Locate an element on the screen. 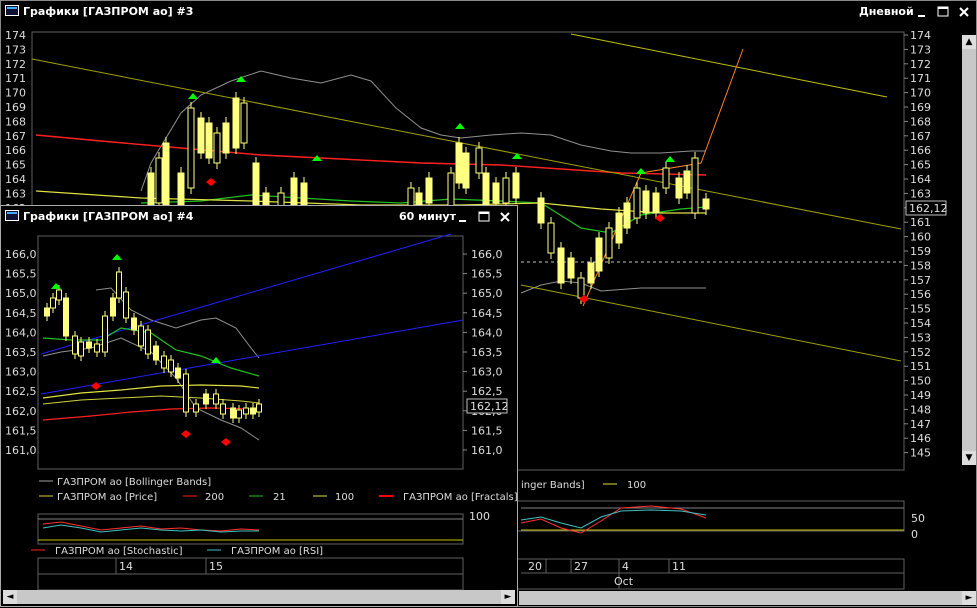 This screenshot has width=977, height=608. daily-y-tick-right: 167 is located at coordinates (920, 136).